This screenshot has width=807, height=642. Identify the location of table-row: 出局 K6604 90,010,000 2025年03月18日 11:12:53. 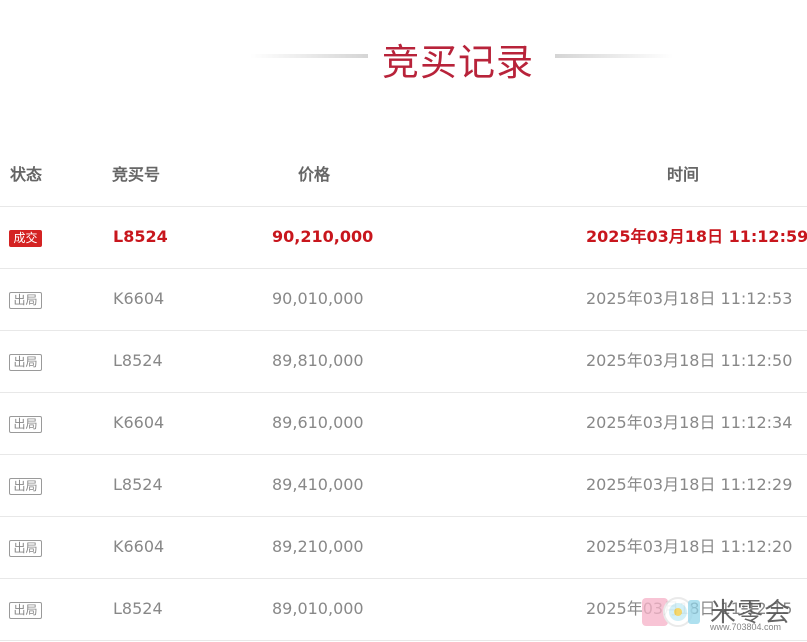
(403, 300).